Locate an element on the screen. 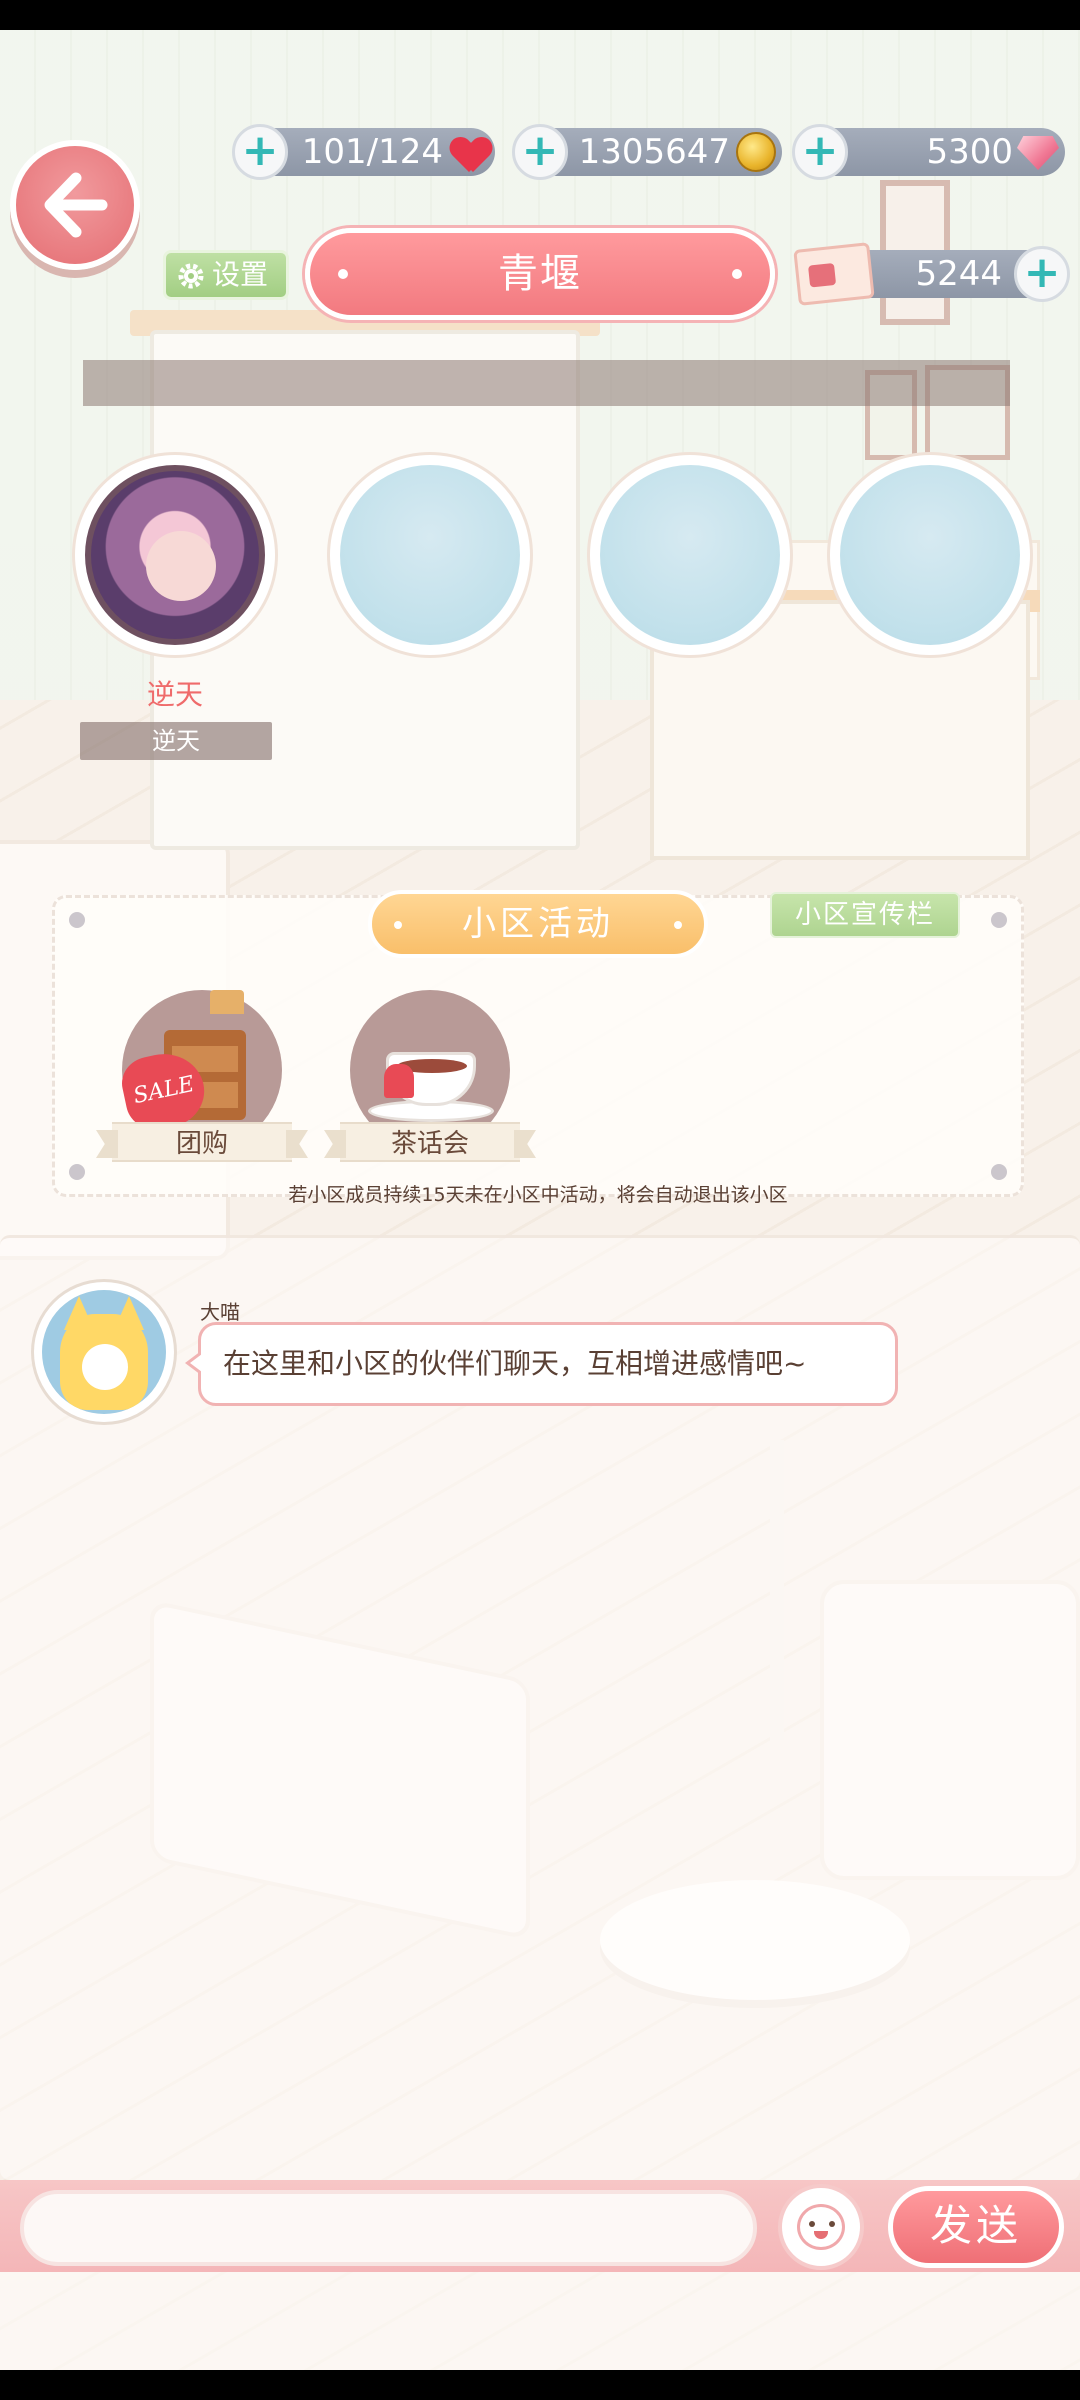 The width and height of the screenshot is (1080, 2400). navigation-bar is located at coordinates (540, 2385).